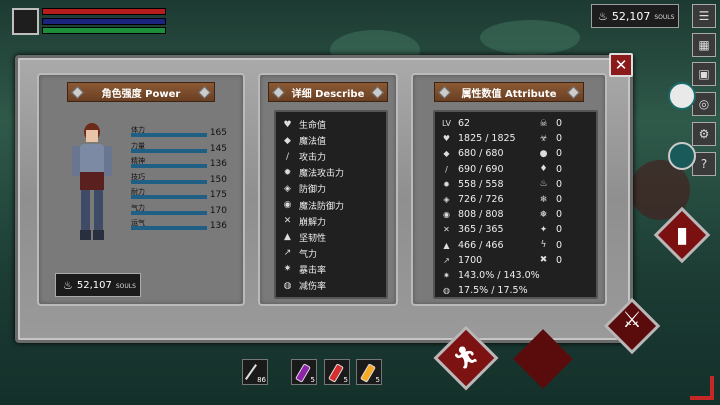 This screenshot has width=720, height=405. What do you see at coordinates (313, 270) in the screenshot?
I see `describe-item-label: 暴击率` at bounding box center [313, 270].